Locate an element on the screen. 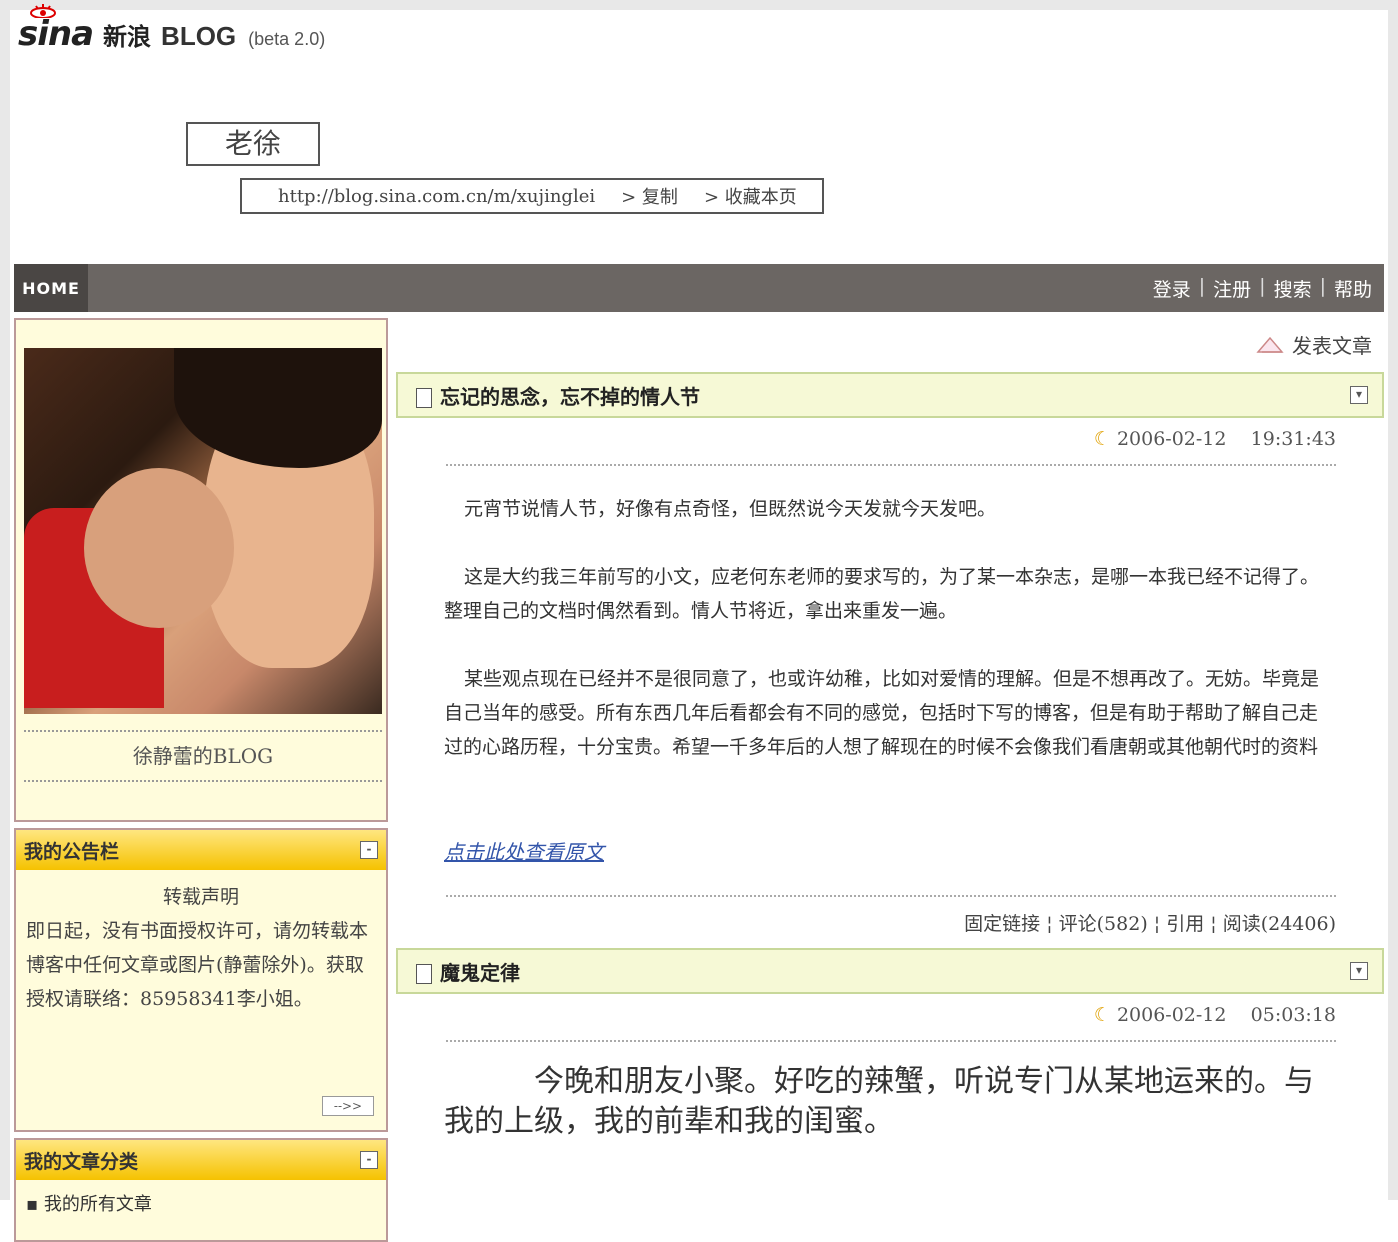 Image resolution: width=1398 pixels, height=1242 pixels. comments-link: 评论(582) is located at coordinates (1103, 924).